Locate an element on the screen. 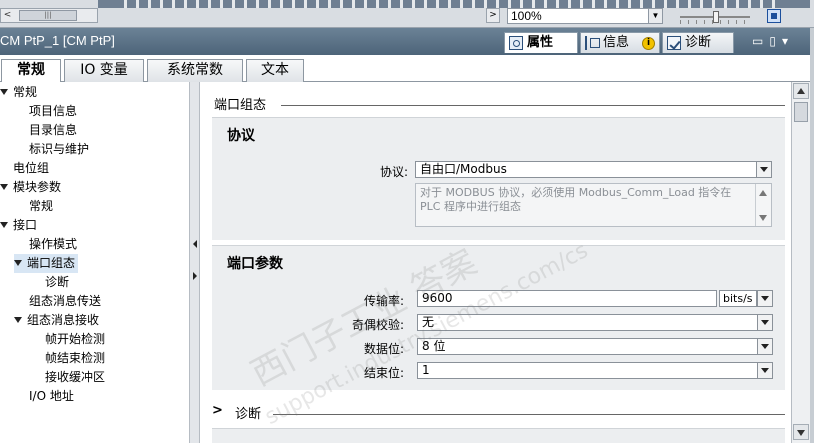 The height and width of the screenshot is (443, 814). parity-select: 无 is located at coordinates (595, 322).